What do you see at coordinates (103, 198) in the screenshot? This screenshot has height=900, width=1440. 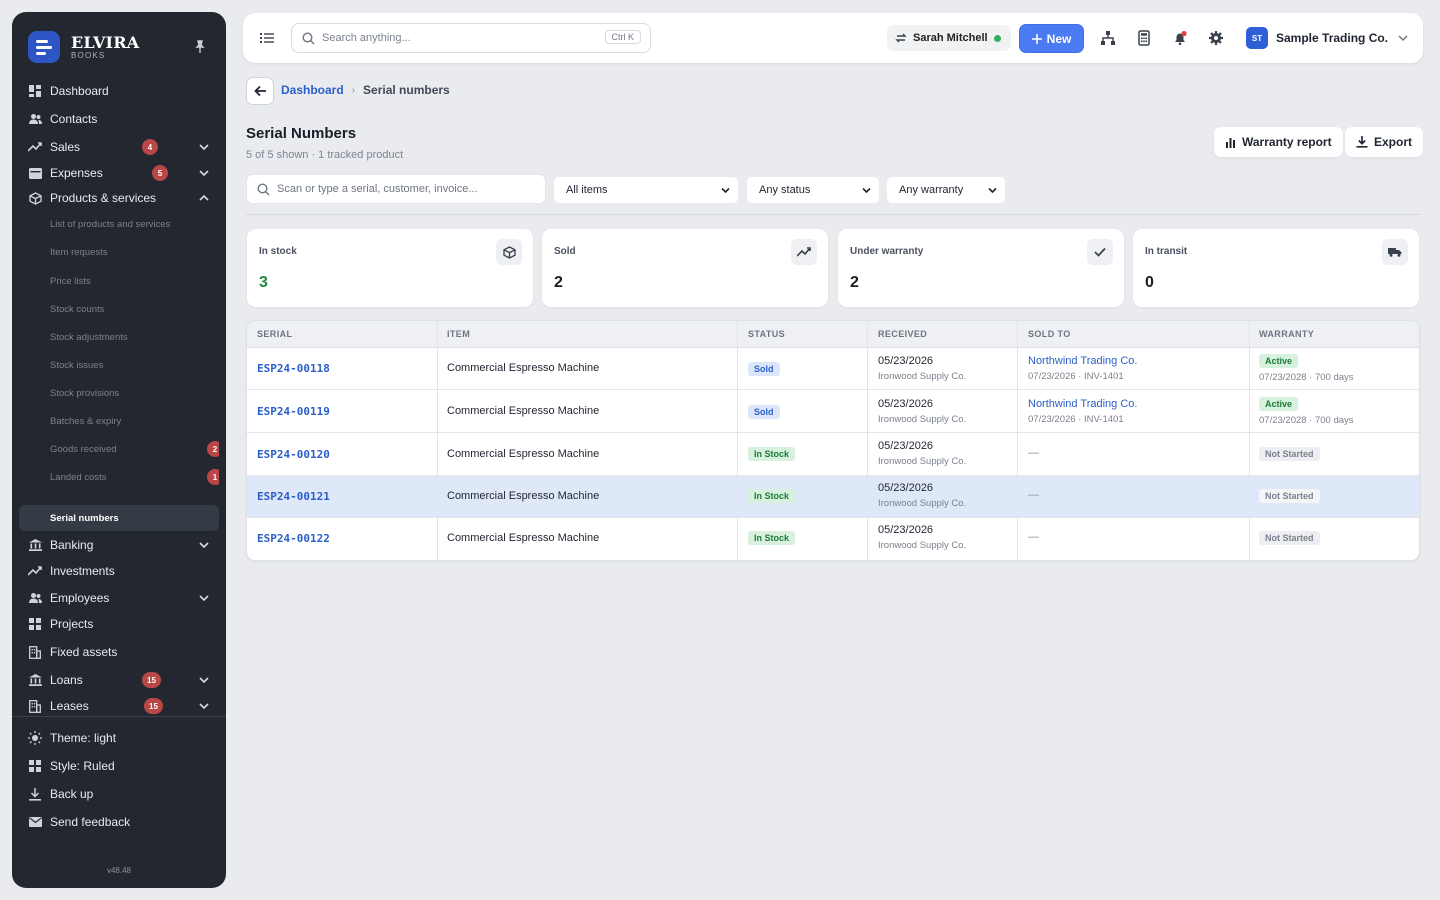 I see `sidebar-item-label: Products & services` at bounding box center [103, 198].